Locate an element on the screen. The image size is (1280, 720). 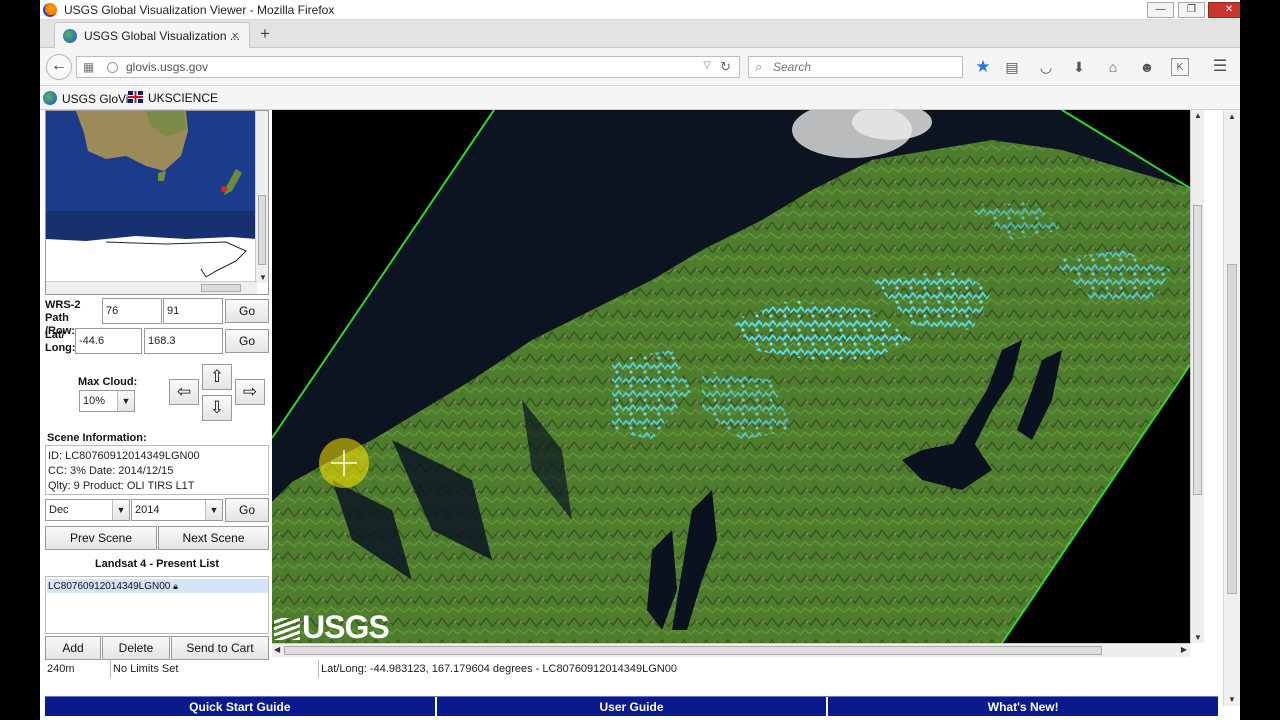
year-select: 2014 ▼ is located at coordinates (177, 510).